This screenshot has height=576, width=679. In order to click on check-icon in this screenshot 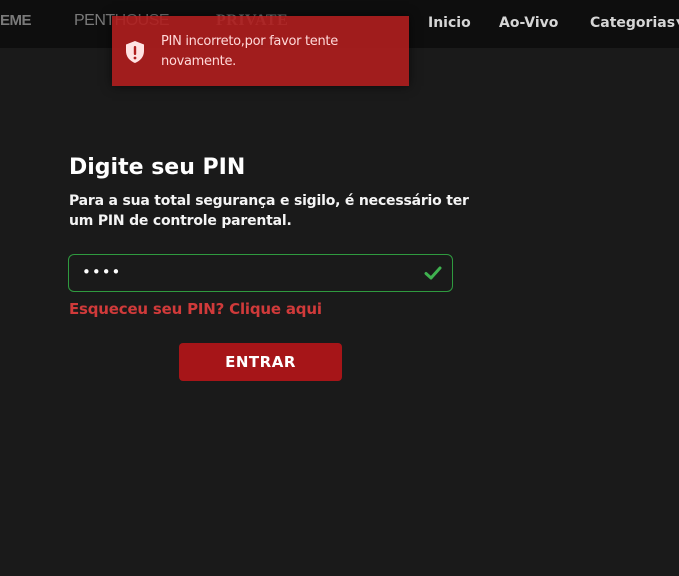, I will do `click(433, 273)`.